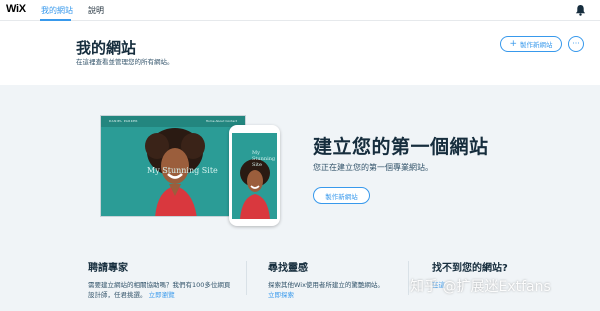 The image size is (600, 311). What do you see at coordinates (580, 10) in the screenshot?
I see `bell-icon` at bounding box center [580, 10].